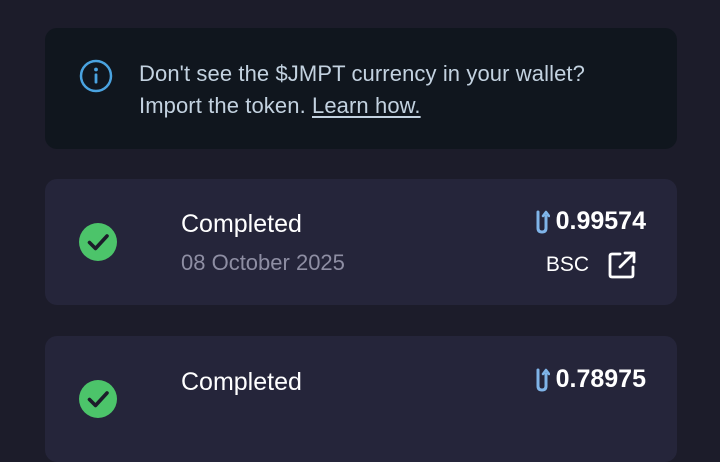  Describe the element at coordinates (591, 265) in the screenshot. I see `transaction-network: BSC` at that location.